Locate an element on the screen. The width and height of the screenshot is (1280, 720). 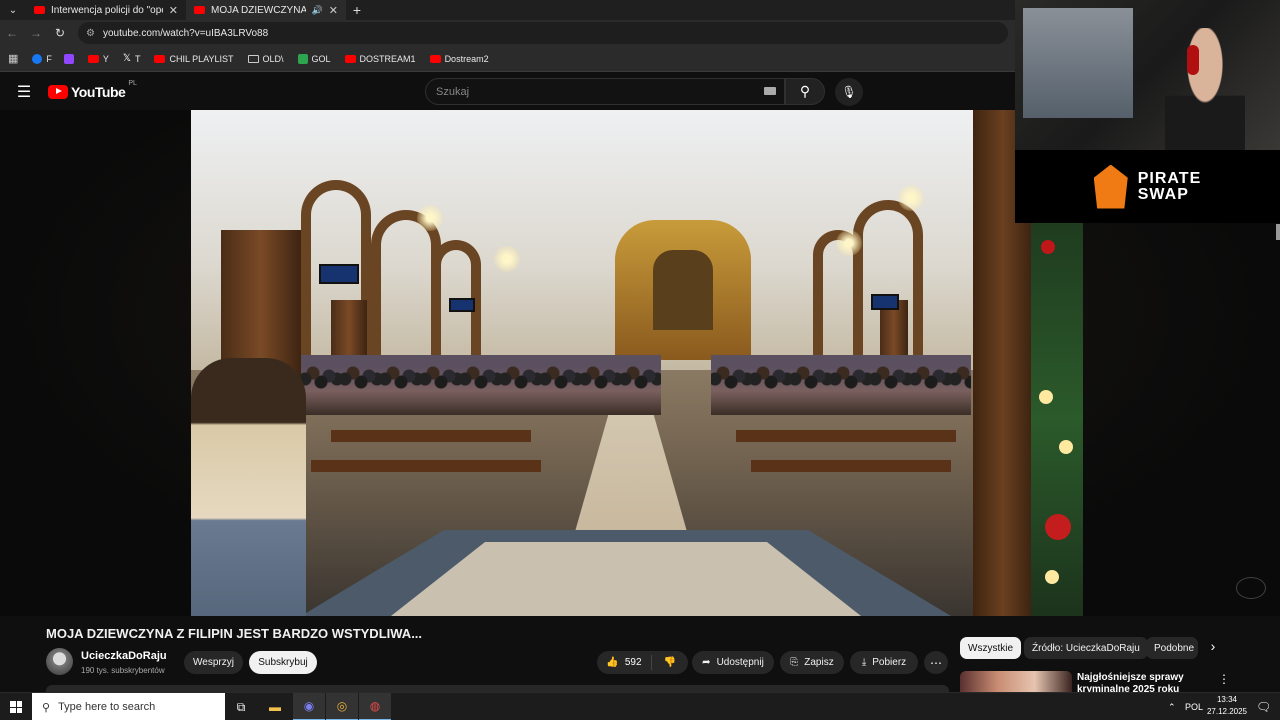
start-button is located at coordinates (16, 706).